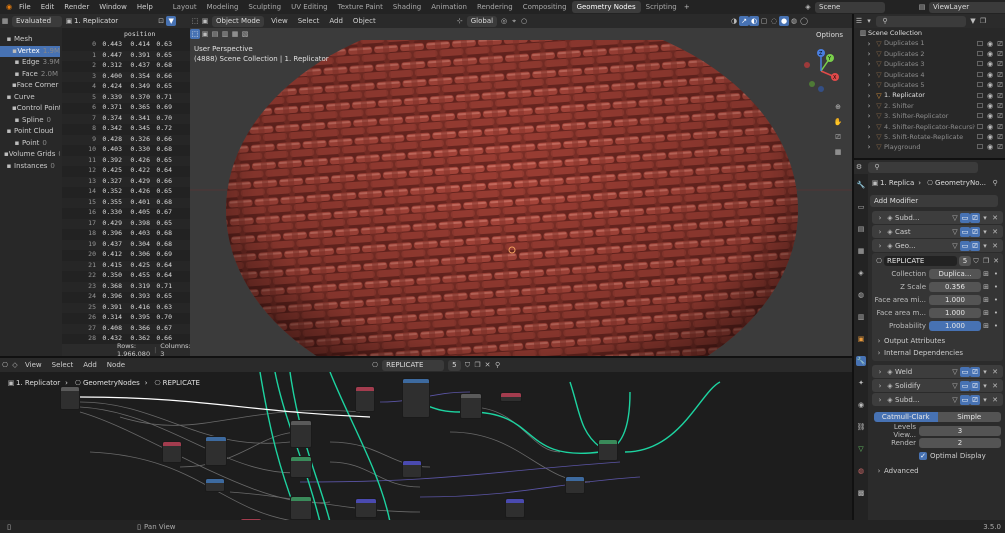  What do you see at coordinates (937, 341) in the screenshot?
I see `output-attributes-panel: › Output Attributes` at bounding box center [937, 341].